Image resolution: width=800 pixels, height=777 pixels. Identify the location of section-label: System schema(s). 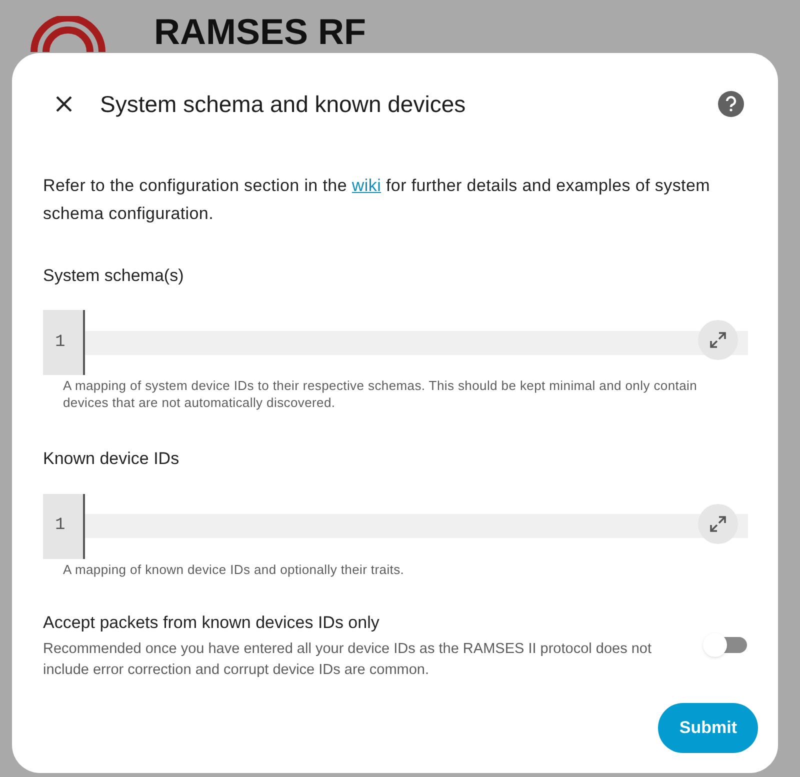
(114, 275).